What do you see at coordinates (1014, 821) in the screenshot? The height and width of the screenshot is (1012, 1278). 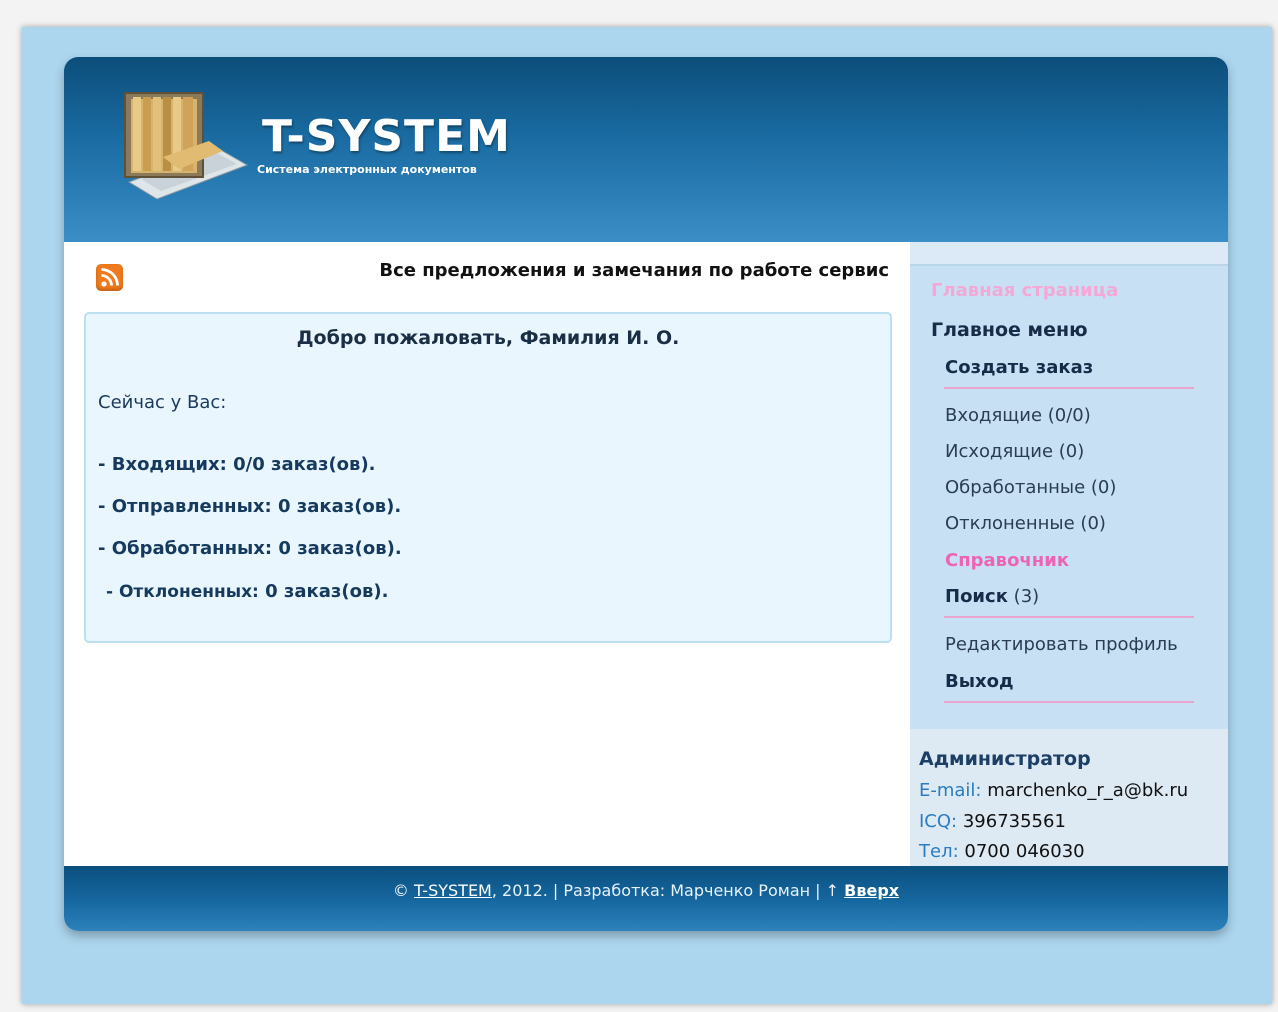 I see `icq-value: 396735561` at bounding box center [1014, 821].